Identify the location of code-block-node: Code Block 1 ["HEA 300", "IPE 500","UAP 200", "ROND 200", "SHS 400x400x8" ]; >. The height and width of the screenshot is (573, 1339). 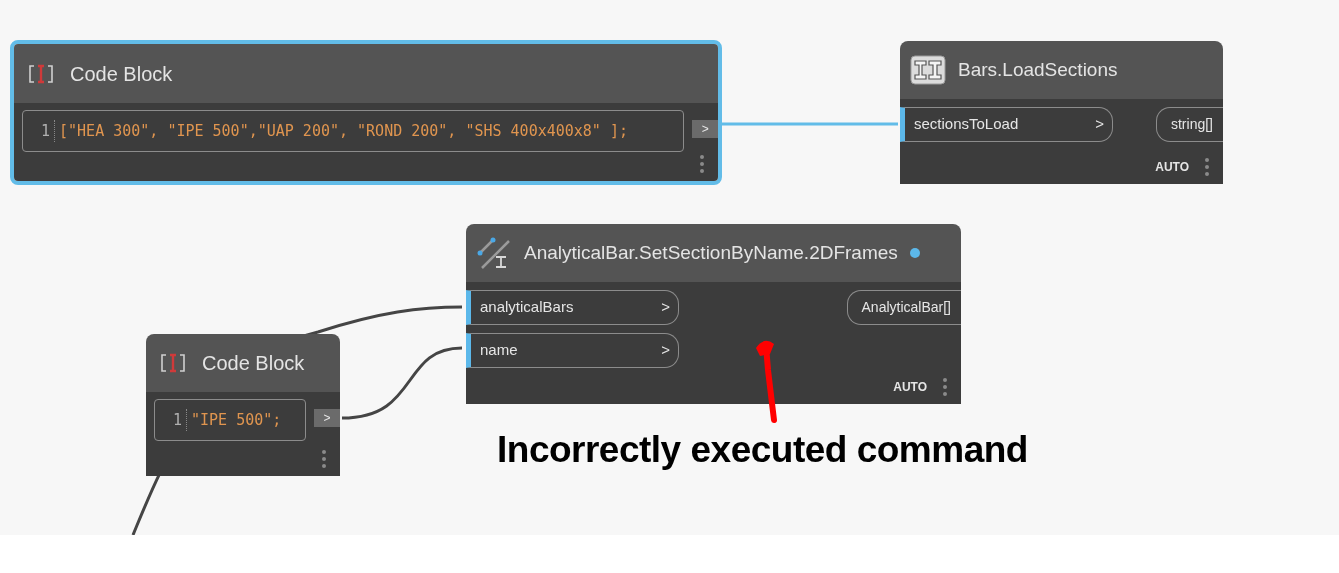
(366, 112).